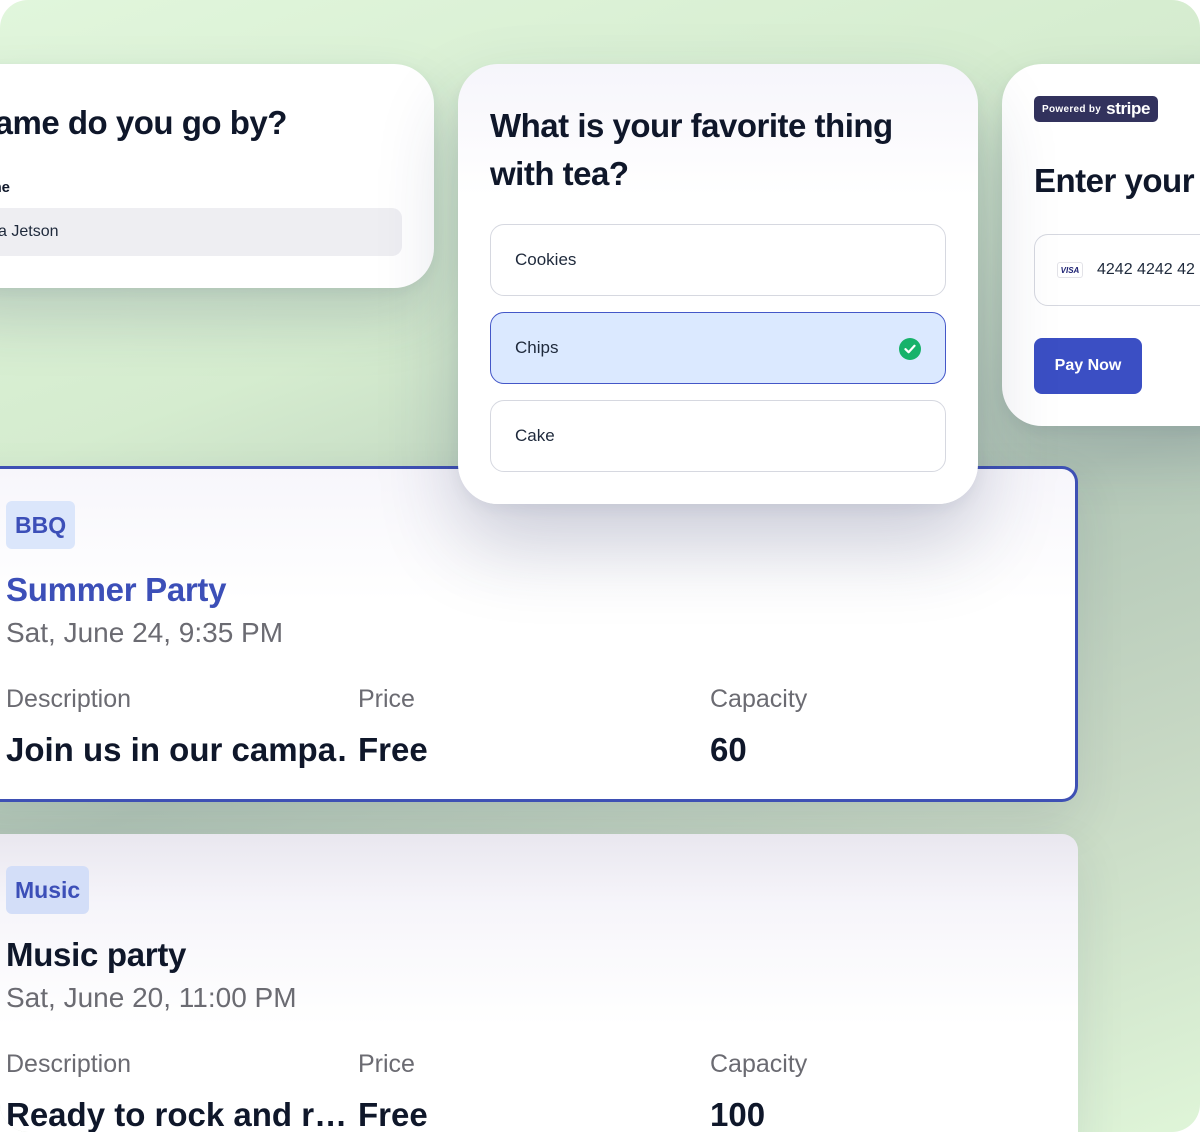  I want to click on option-label: Chips, so click(537, 347).